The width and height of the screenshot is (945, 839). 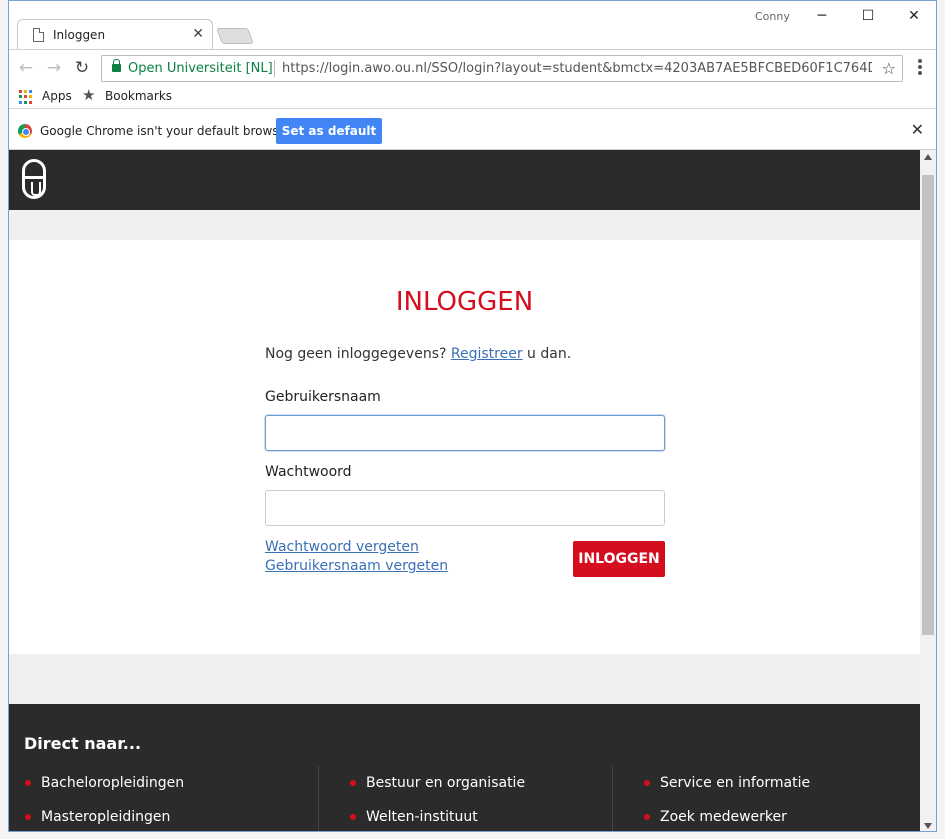 What do you see at coordinates (103, 783) in the screenshot?
I see `footer-link-bachelor: Bacheloropleidingen` at bounding box center [103, 783].